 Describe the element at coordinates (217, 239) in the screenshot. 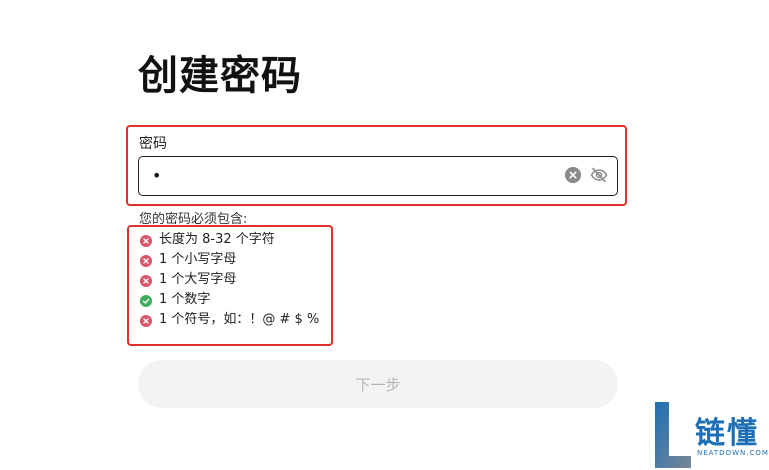

I see `requirement-label: 长度为 8-32 个字符` at that location.